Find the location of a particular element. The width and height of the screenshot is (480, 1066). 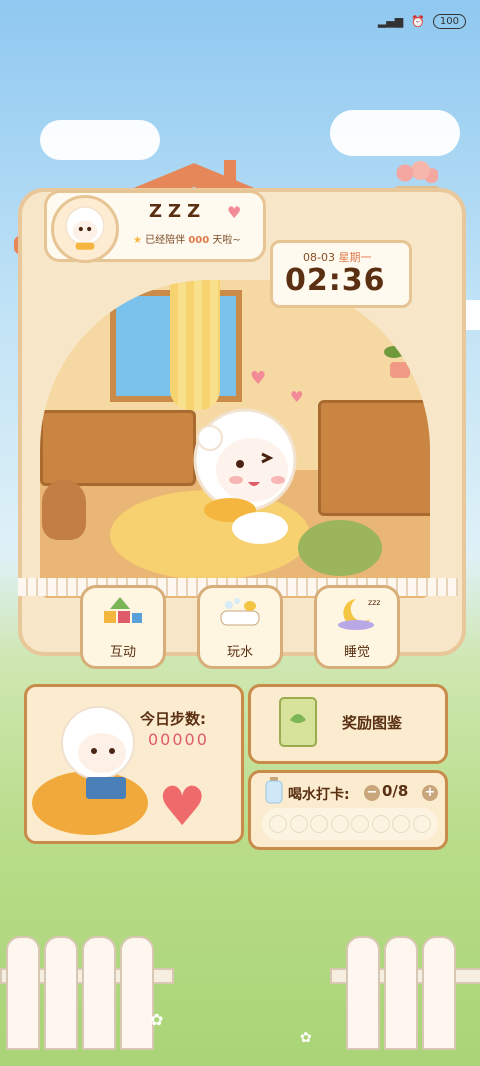

flower-icon is located at coordinates (416, 173).